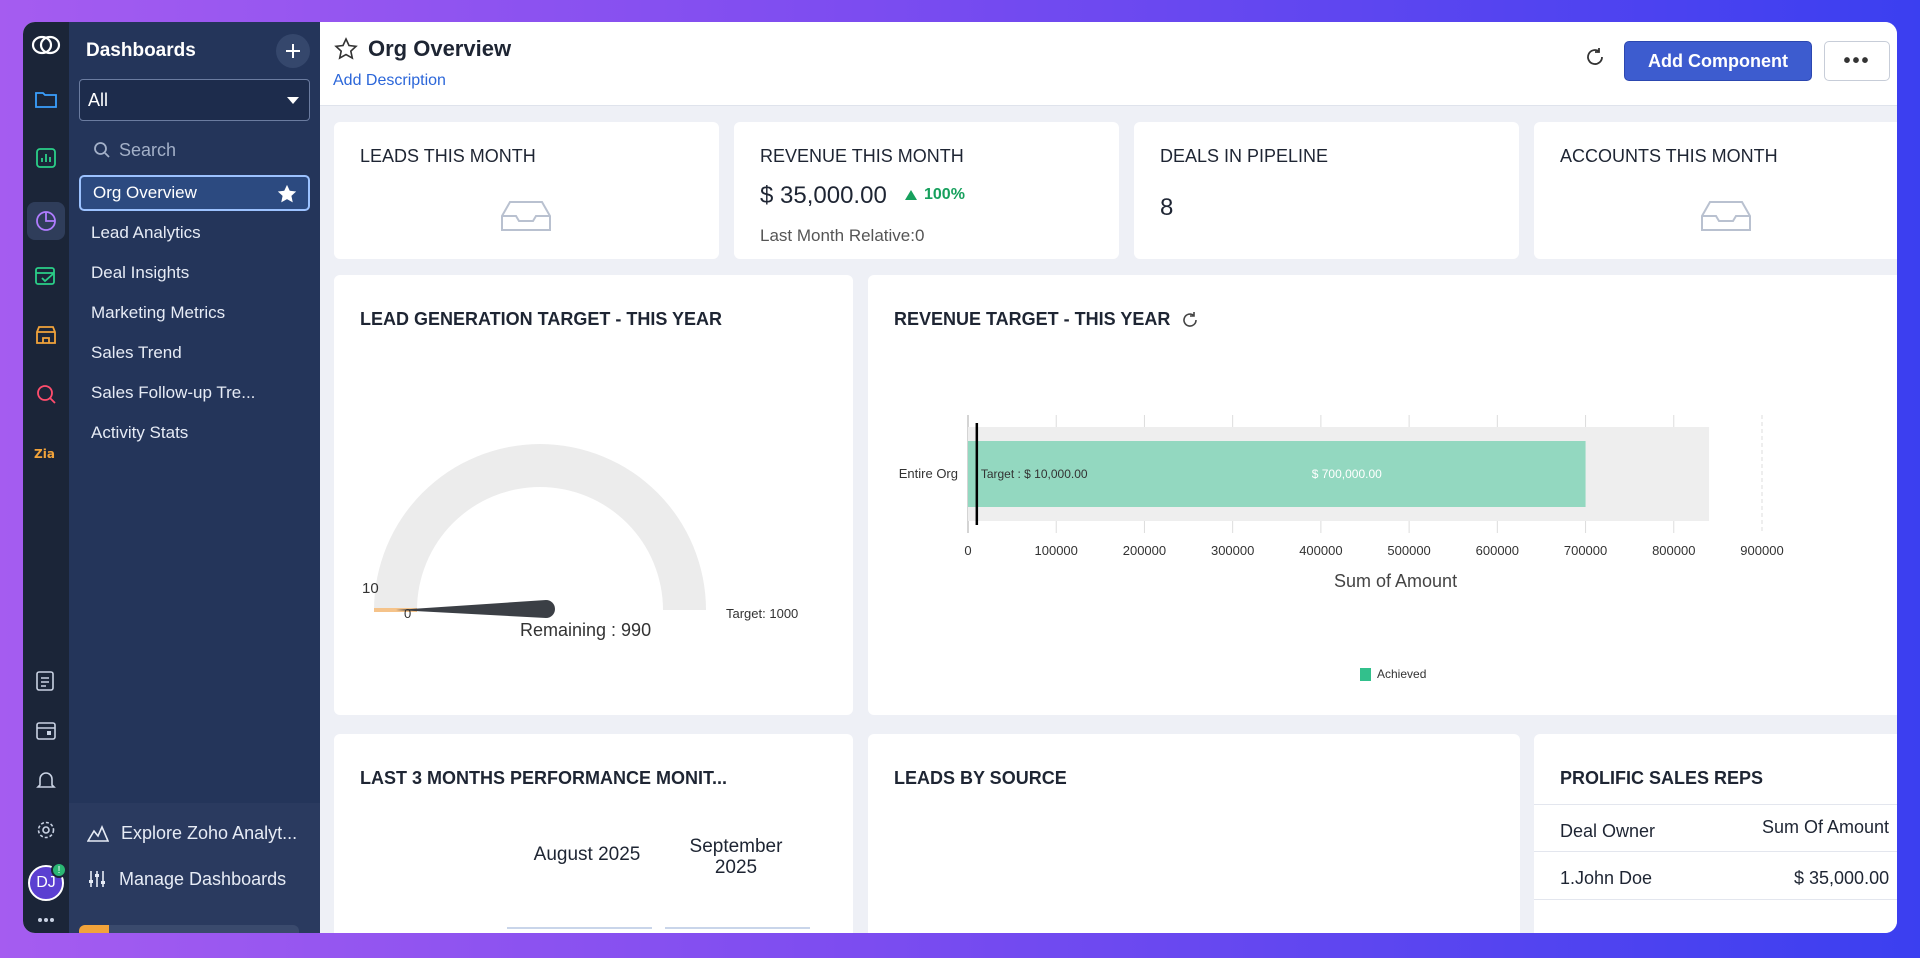  I want to click on deals-value: 8, so click(1167, 207).